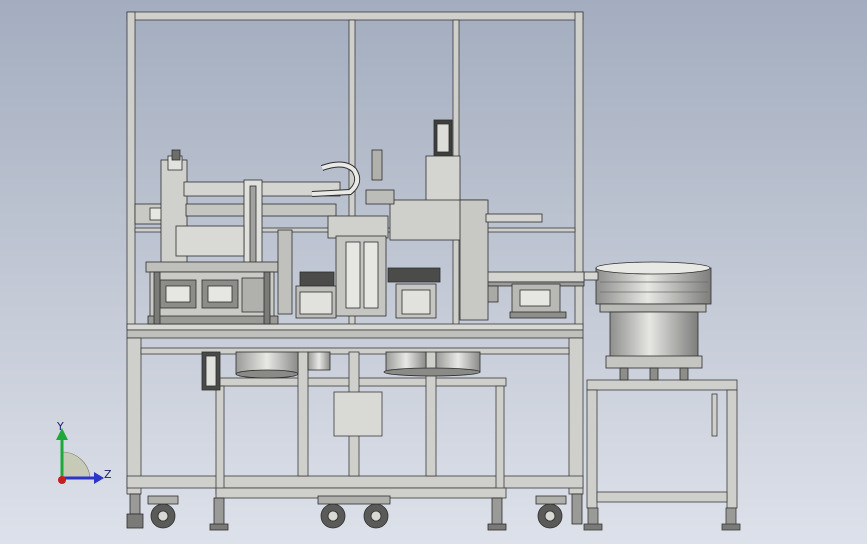 Image resolution: width=867 pixels, height=544 pixels. I want to click on vibratory-bowl-feeder, so click(647, 321).